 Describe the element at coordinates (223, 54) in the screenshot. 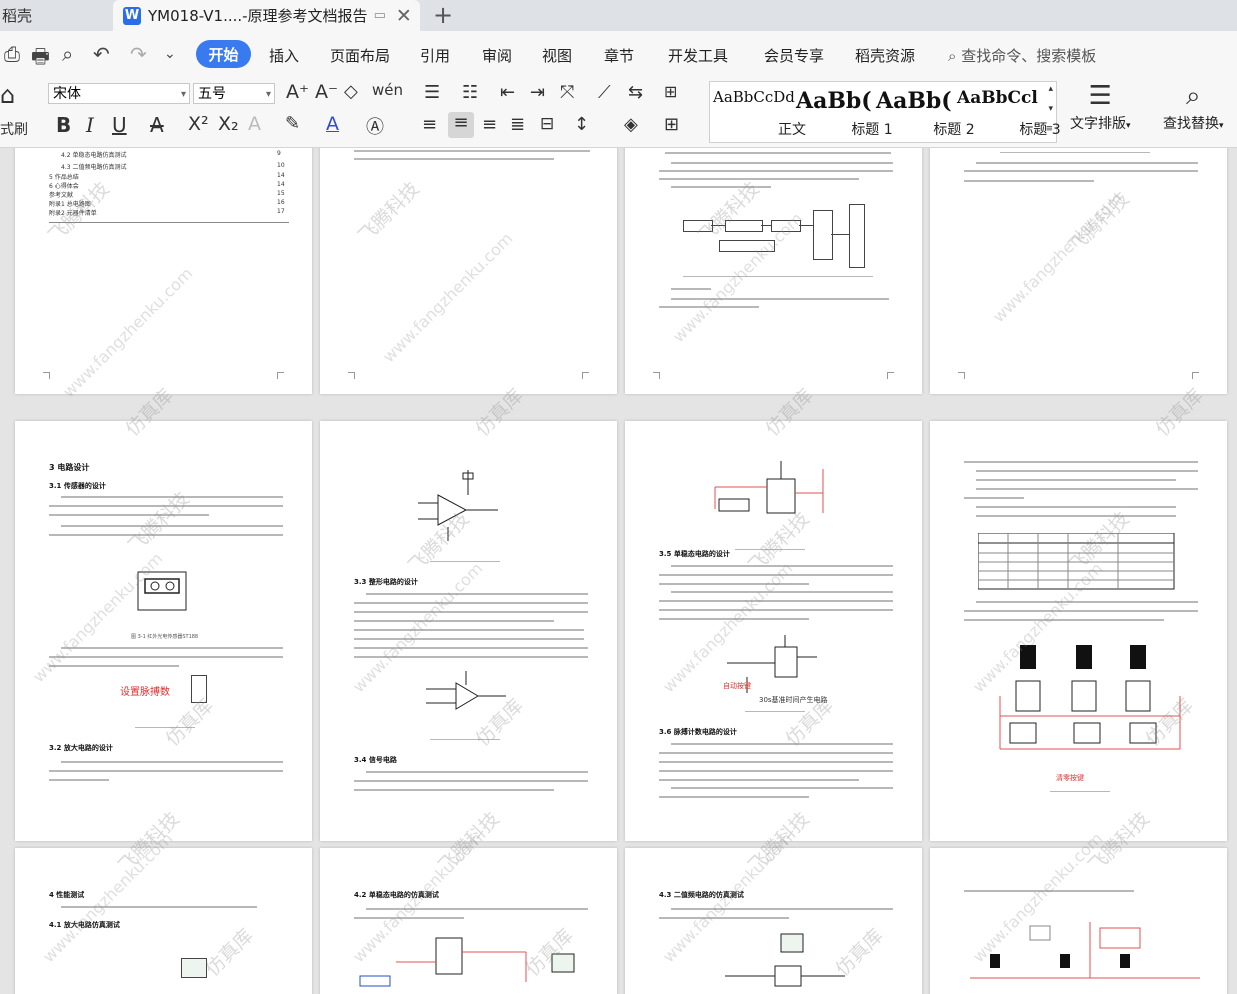

I see `menu-start: 开始` at that location.